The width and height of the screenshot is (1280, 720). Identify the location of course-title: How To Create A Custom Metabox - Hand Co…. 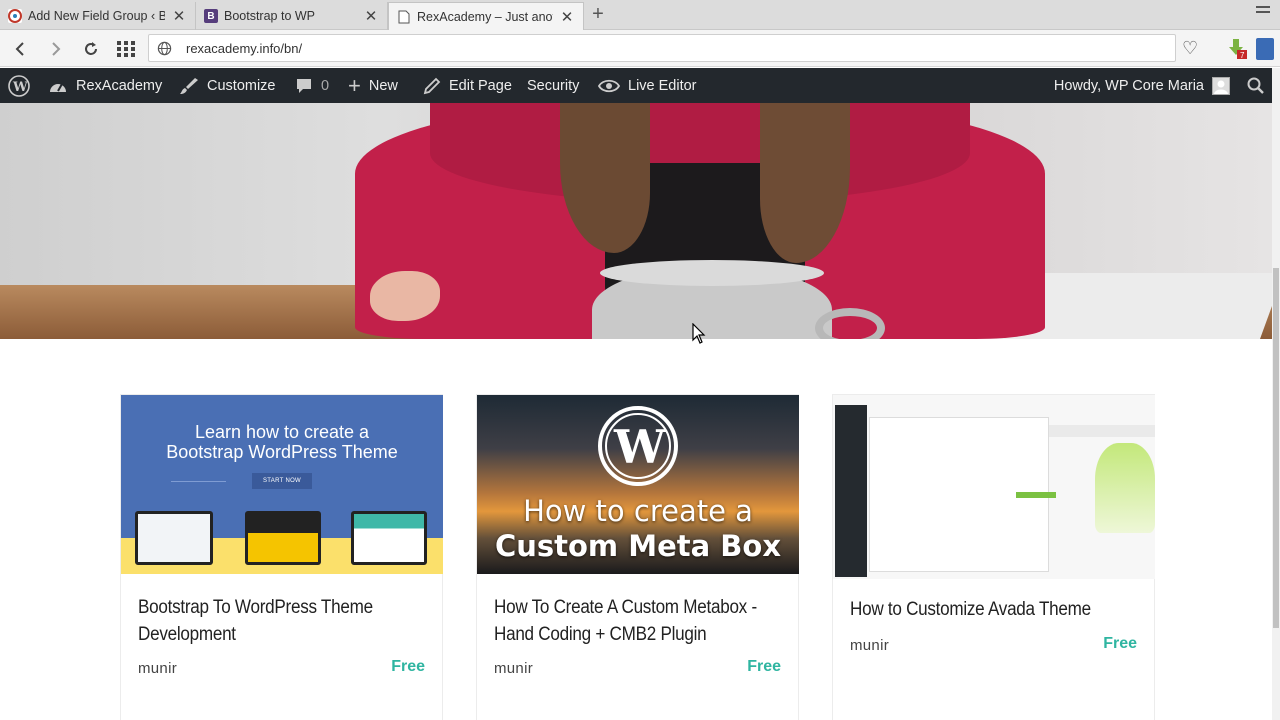
(629, 621).